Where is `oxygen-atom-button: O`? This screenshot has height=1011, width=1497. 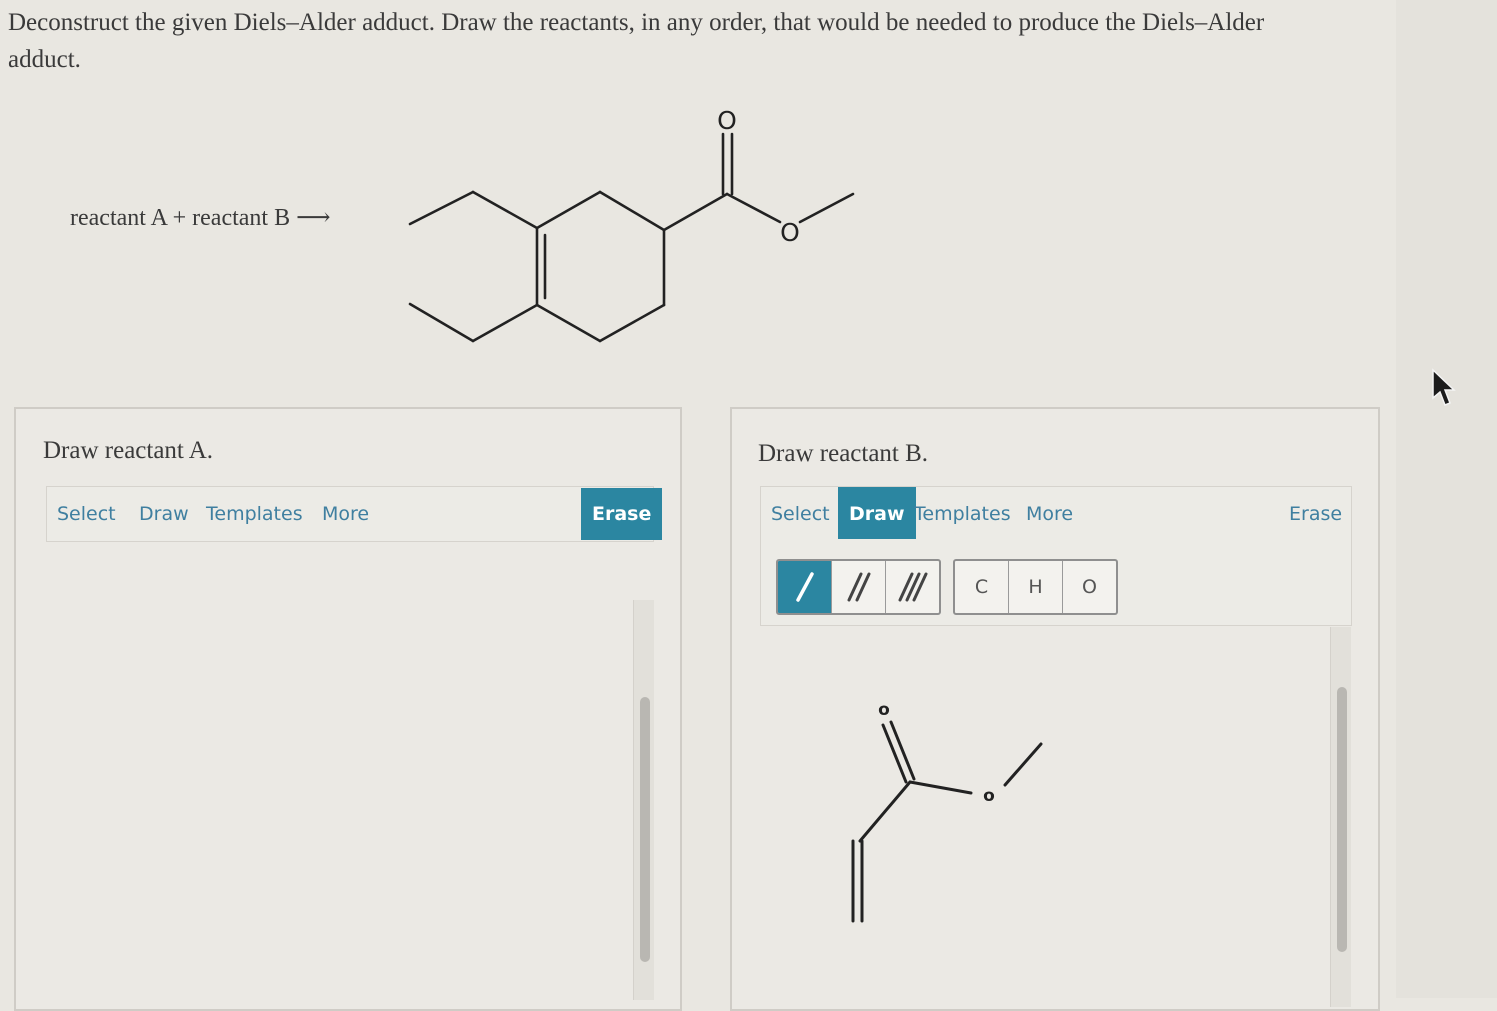 oxygen-atom-button: O is located at coordinates (1089, 587).